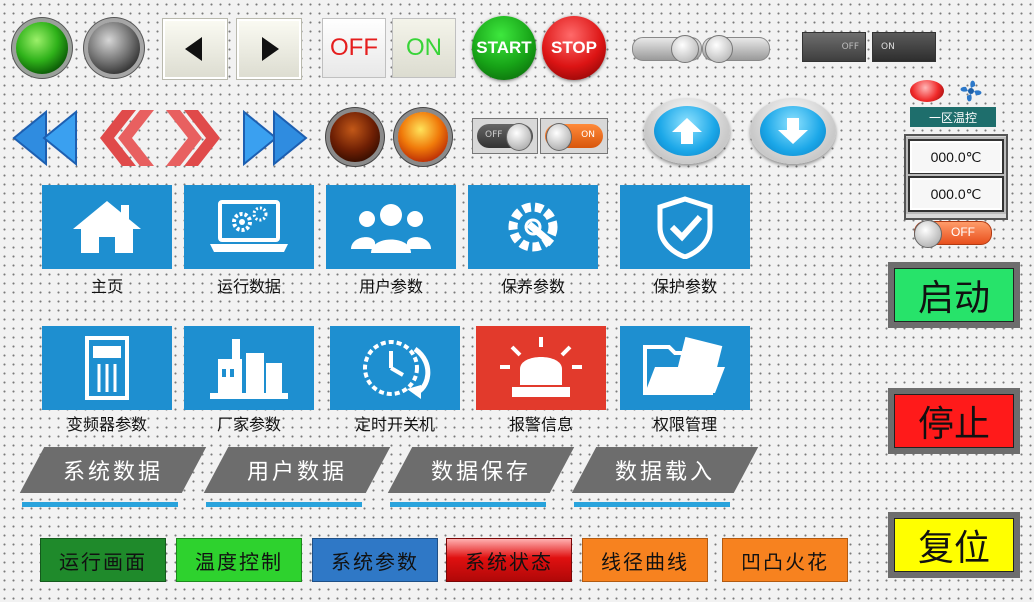 The image size is (1034, 602). Describe the element at coordinates (652, 504) in the screenshot. I see `tab-data-load-underline` at that location.